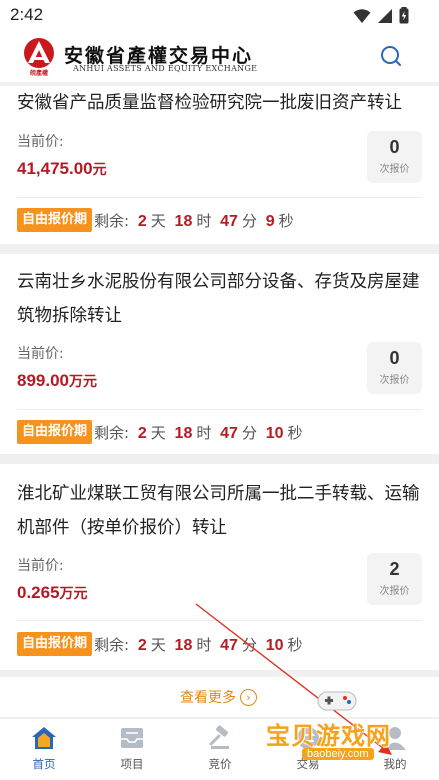  What do you see at coordinates (132, 738) in the screenshot?
I see `inbox-icon` at bounding box center [132, 738].